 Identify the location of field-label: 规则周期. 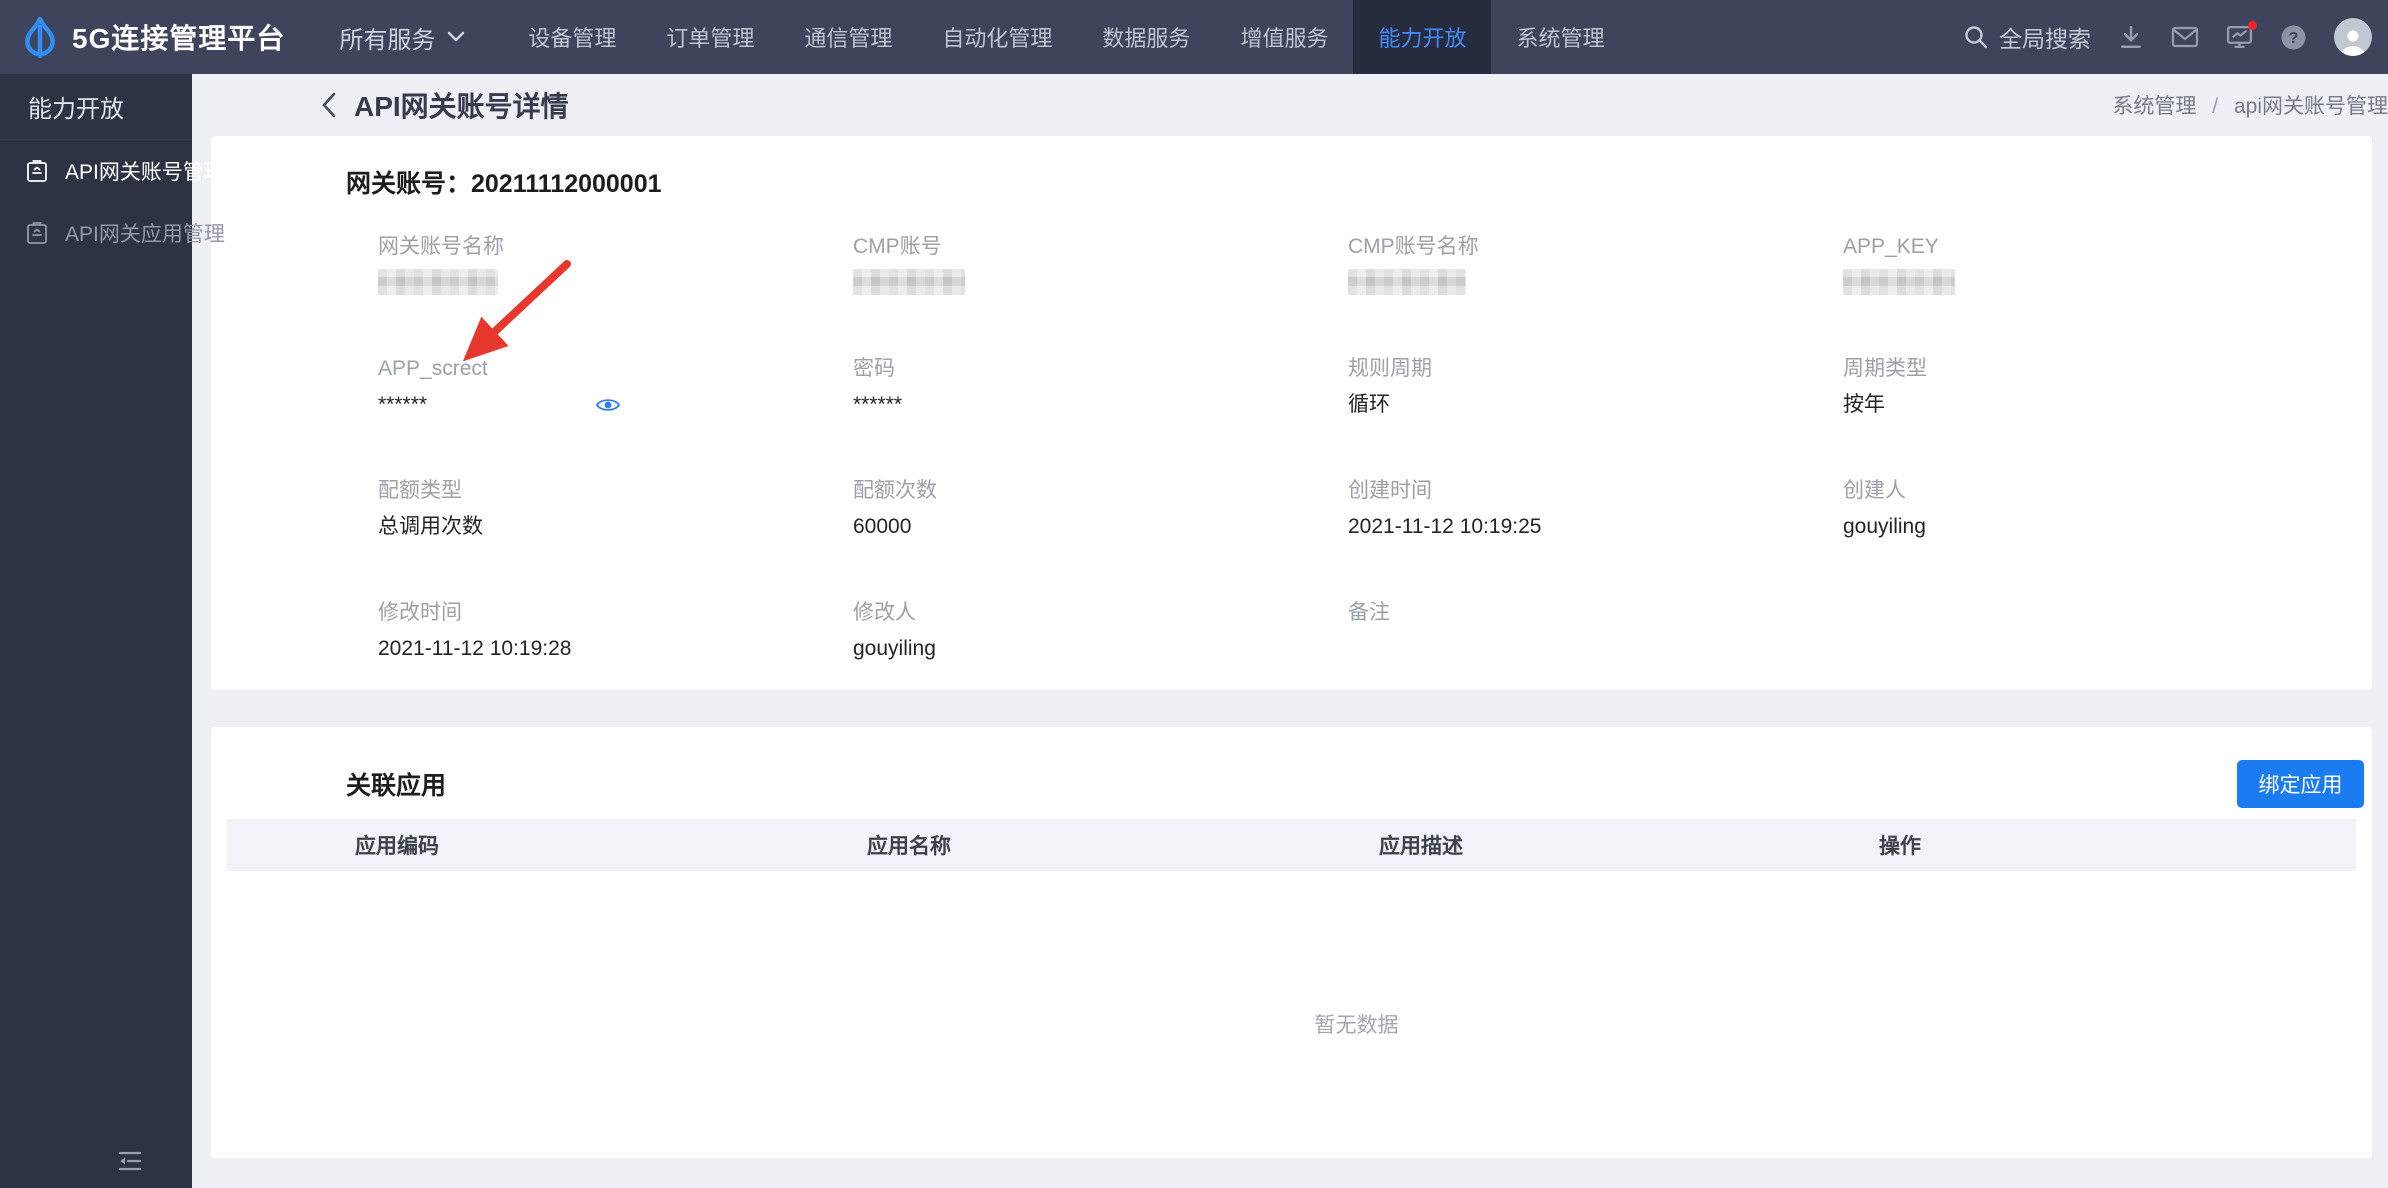
(1390, 368).